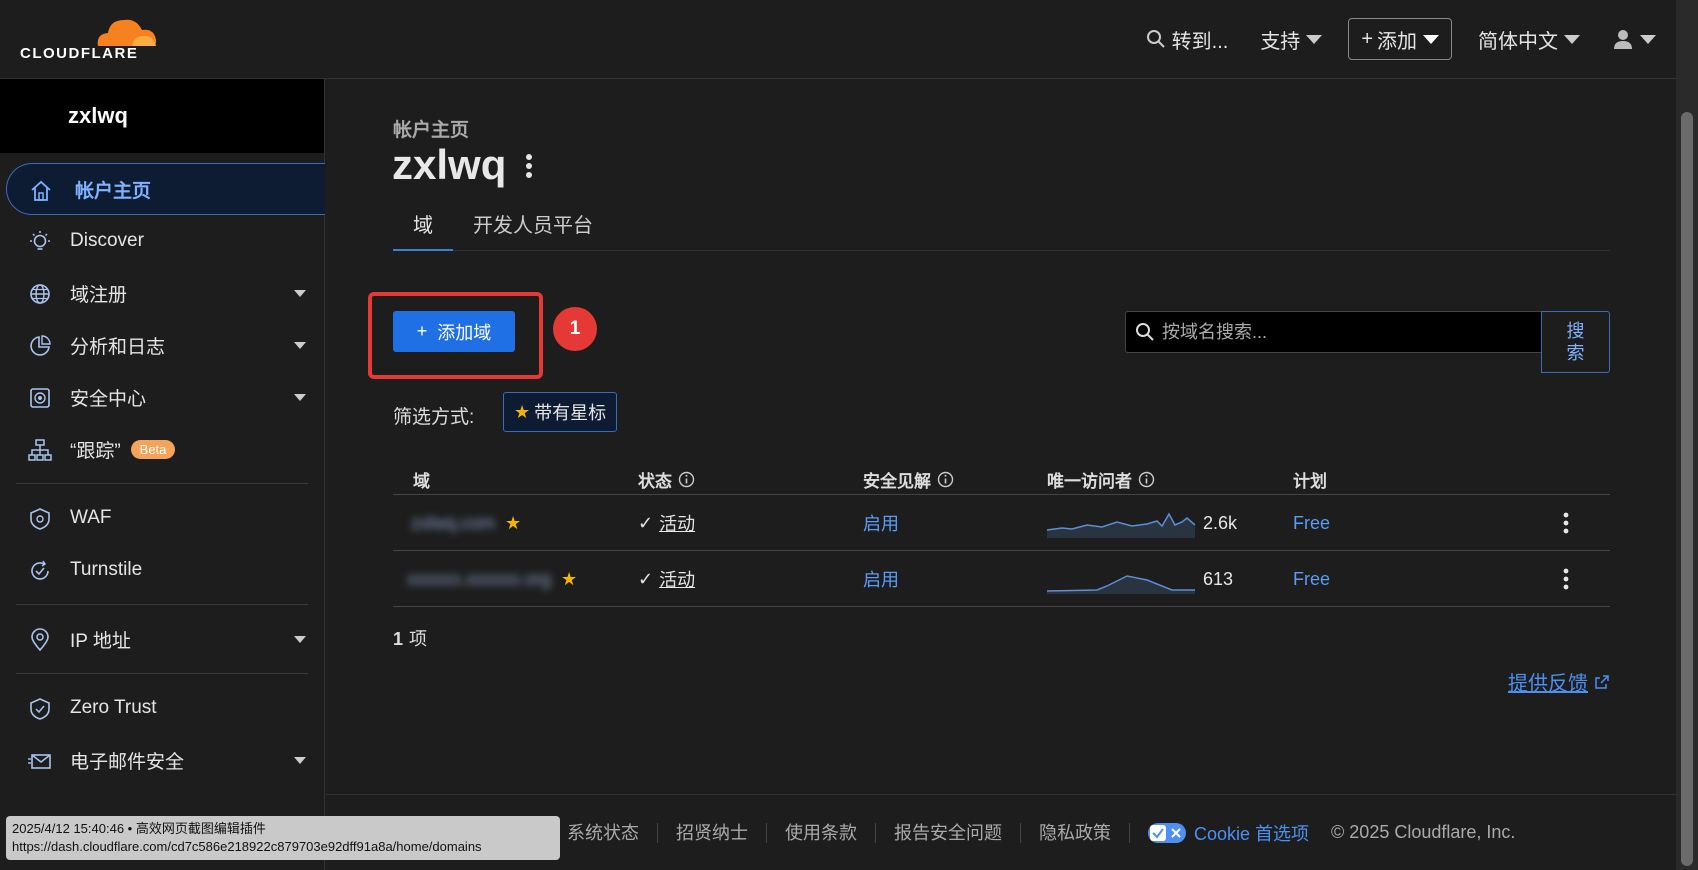 The width and height of the screenshot is (1698, 870). I want to click on footer-link-careers: 招贤纳士, so click(712, 832).